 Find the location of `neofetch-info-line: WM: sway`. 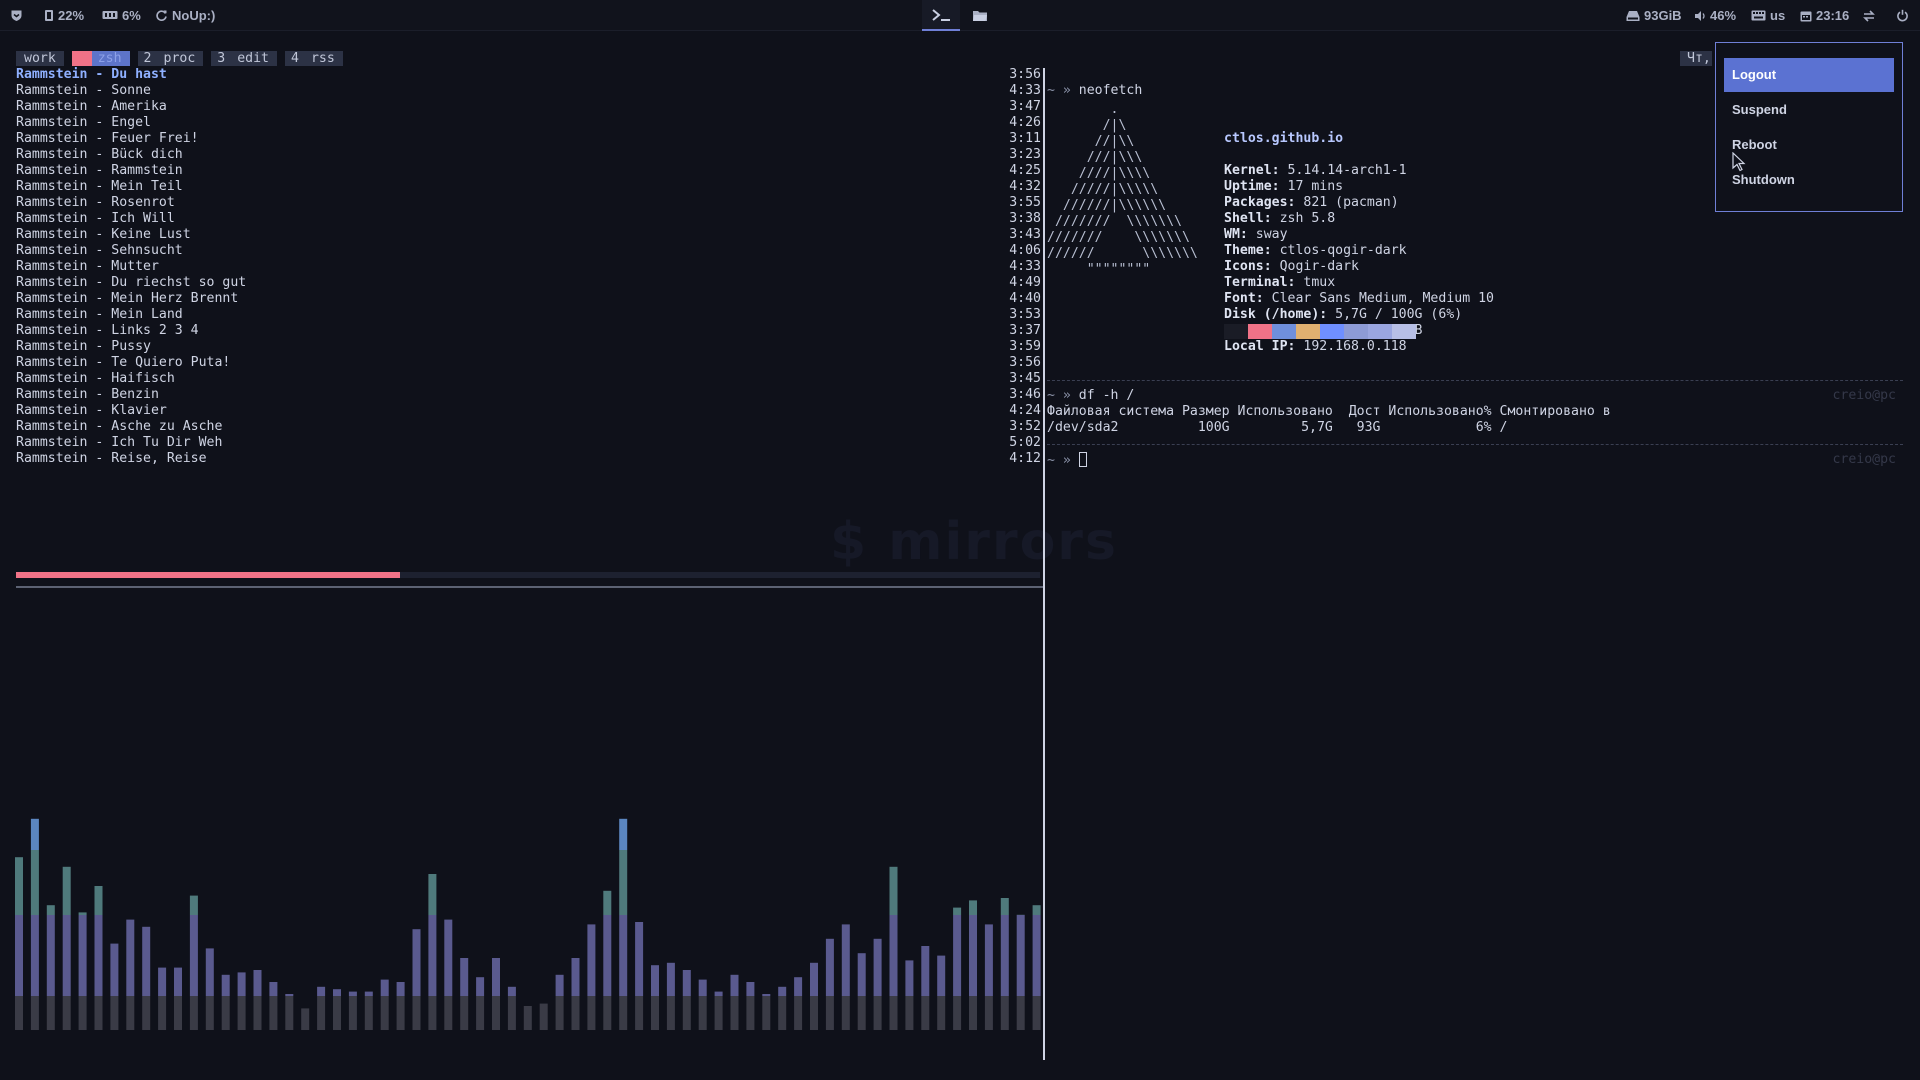

neofetch-info-line: WM: sway is located at coordinates (1359, 235).